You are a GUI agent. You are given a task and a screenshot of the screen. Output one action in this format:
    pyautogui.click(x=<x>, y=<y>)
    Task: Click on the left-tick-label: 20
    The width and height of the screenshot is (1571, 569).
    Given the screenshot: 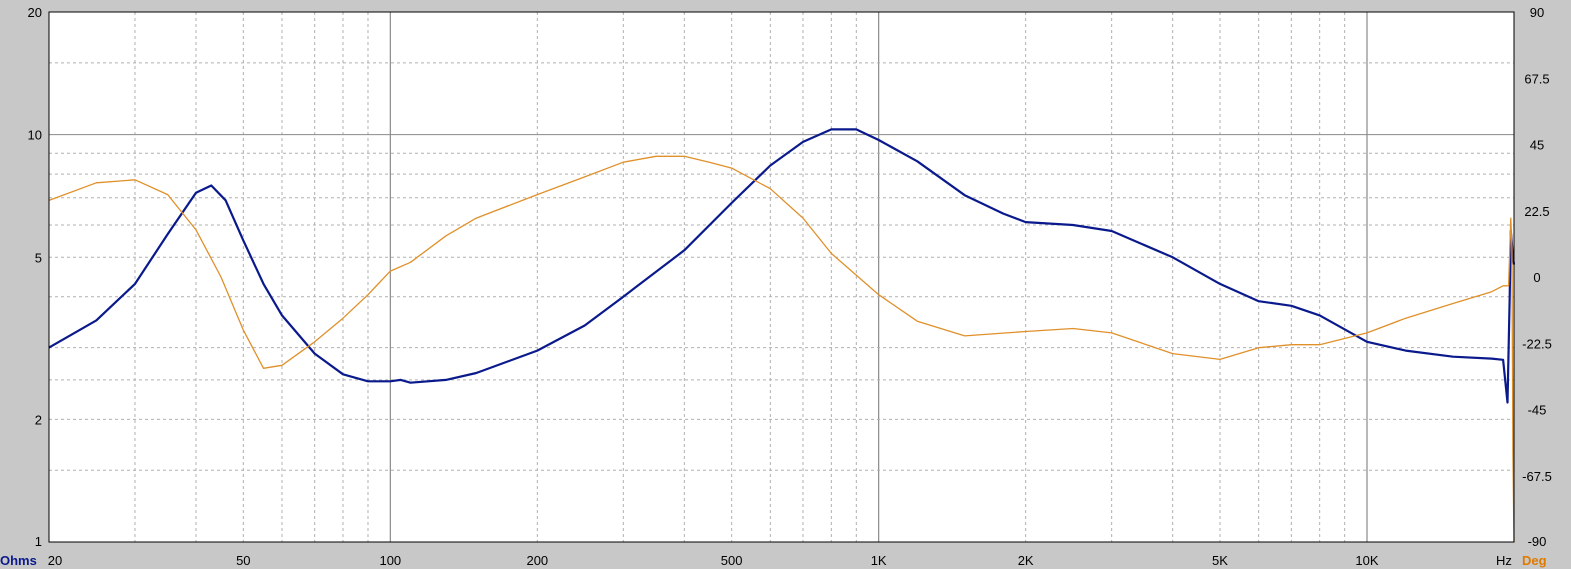 What is the action you would take?
    pyautogui.click(x=35, y=12)
    